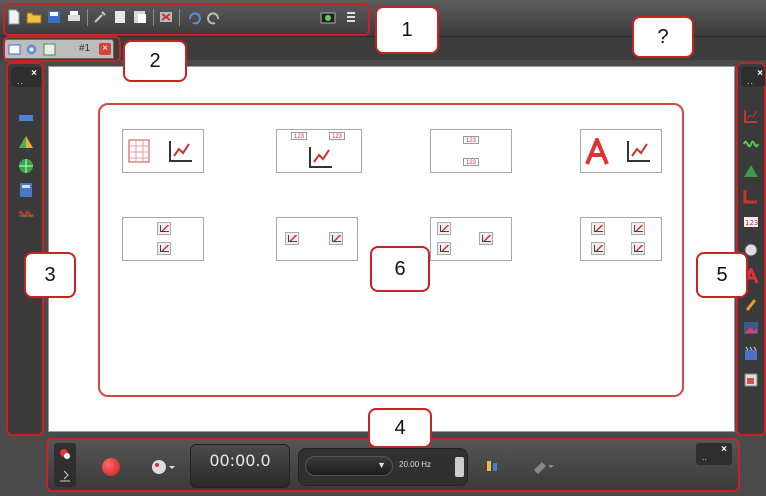 This screenshot has width=766, height=496. Describe the element at coordinates (751, 196) in the screenshot. I see `bar-chart-icon` at that location.